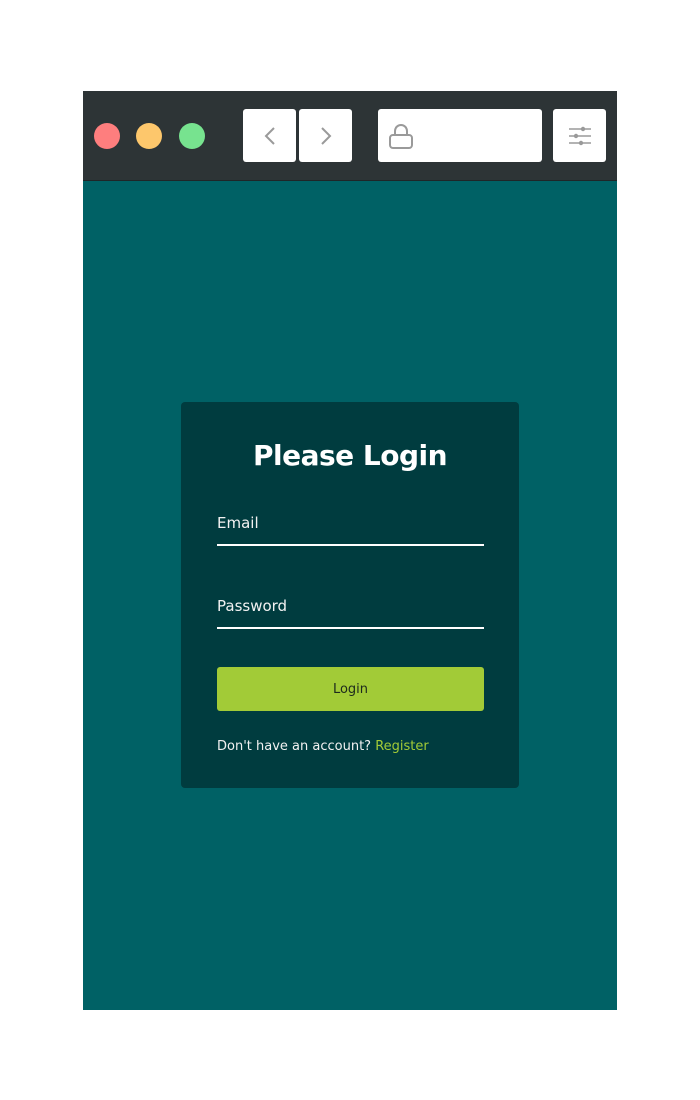 The width and height of the screenshot is (700, 1100). I want to click on minimize-window-button, so click(149, 136).